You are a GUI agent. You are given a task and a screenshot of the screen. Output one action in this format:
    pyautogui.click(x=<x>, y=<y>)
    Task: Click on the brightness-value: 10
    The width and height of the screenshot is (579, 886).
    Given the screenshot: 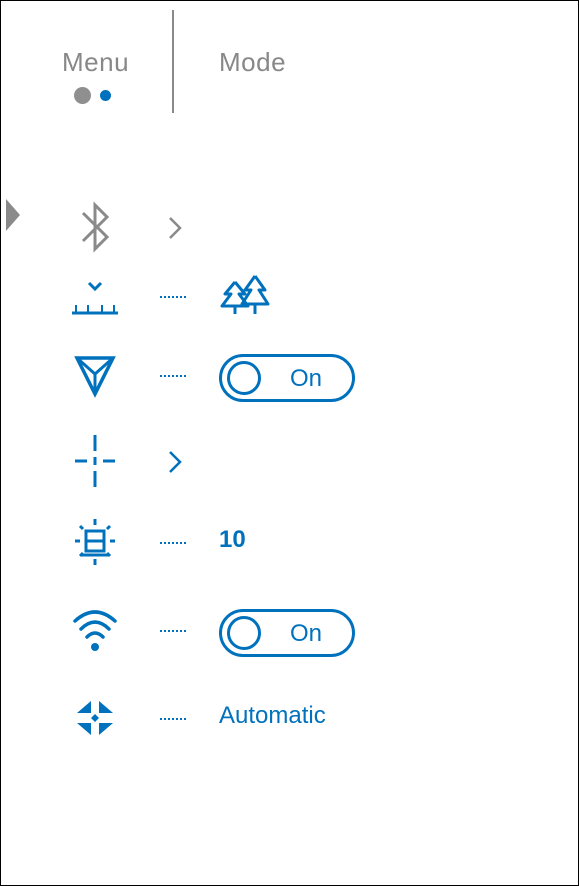 What is the action you would take?
    pyautogui.click(x=232, y=539)
    